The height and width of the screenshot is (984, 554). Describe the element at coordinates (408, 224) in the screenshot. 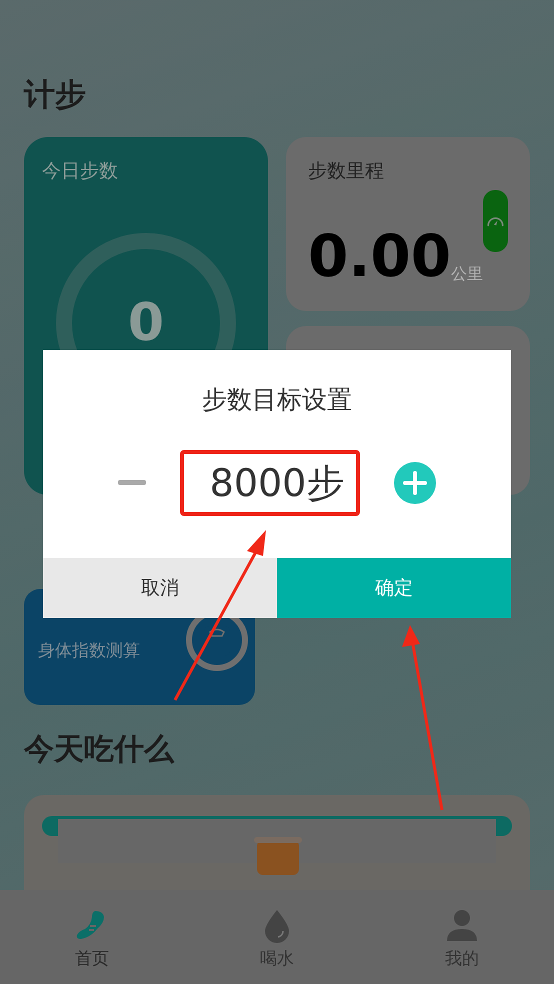

I see `distance-card: 步数里程 0.00公里` at that location.